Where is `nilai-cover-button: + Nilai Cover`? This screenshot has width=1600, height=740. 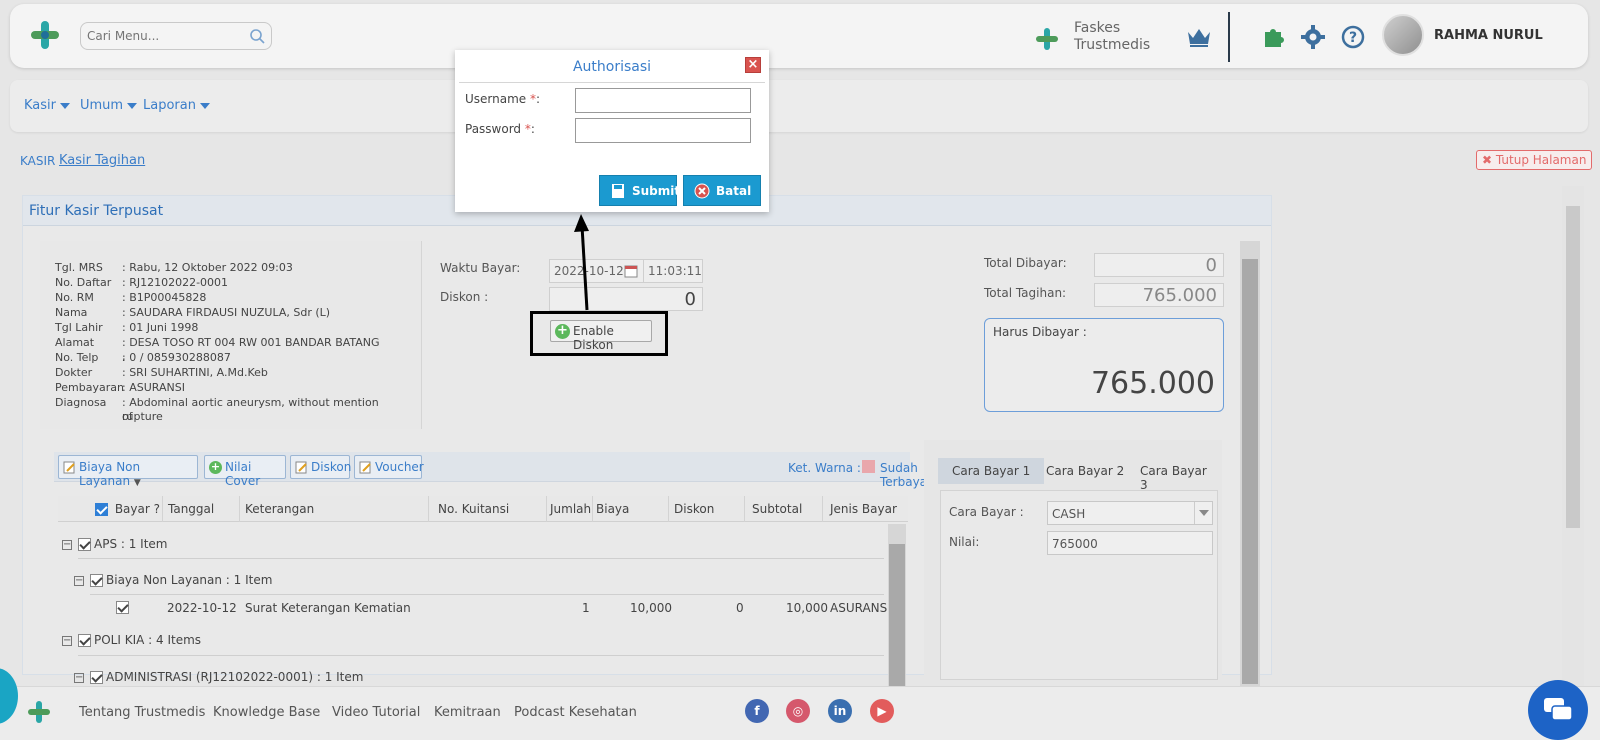
nilai-cover-button: + Nilai Cover is located at coordinates (245, 471).